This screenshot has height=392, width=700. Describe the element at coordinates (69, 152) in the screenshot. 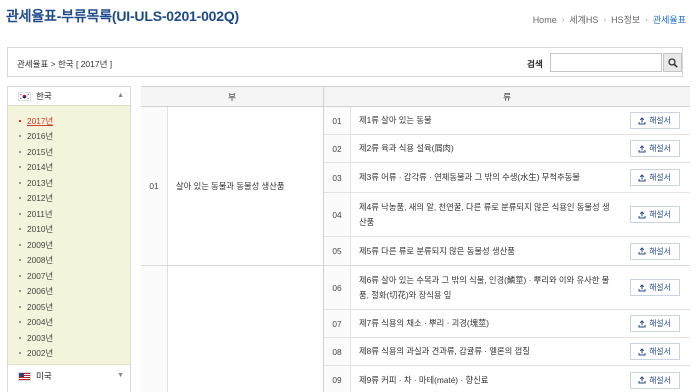

I see `year-item-2015: 2015년` at that location.